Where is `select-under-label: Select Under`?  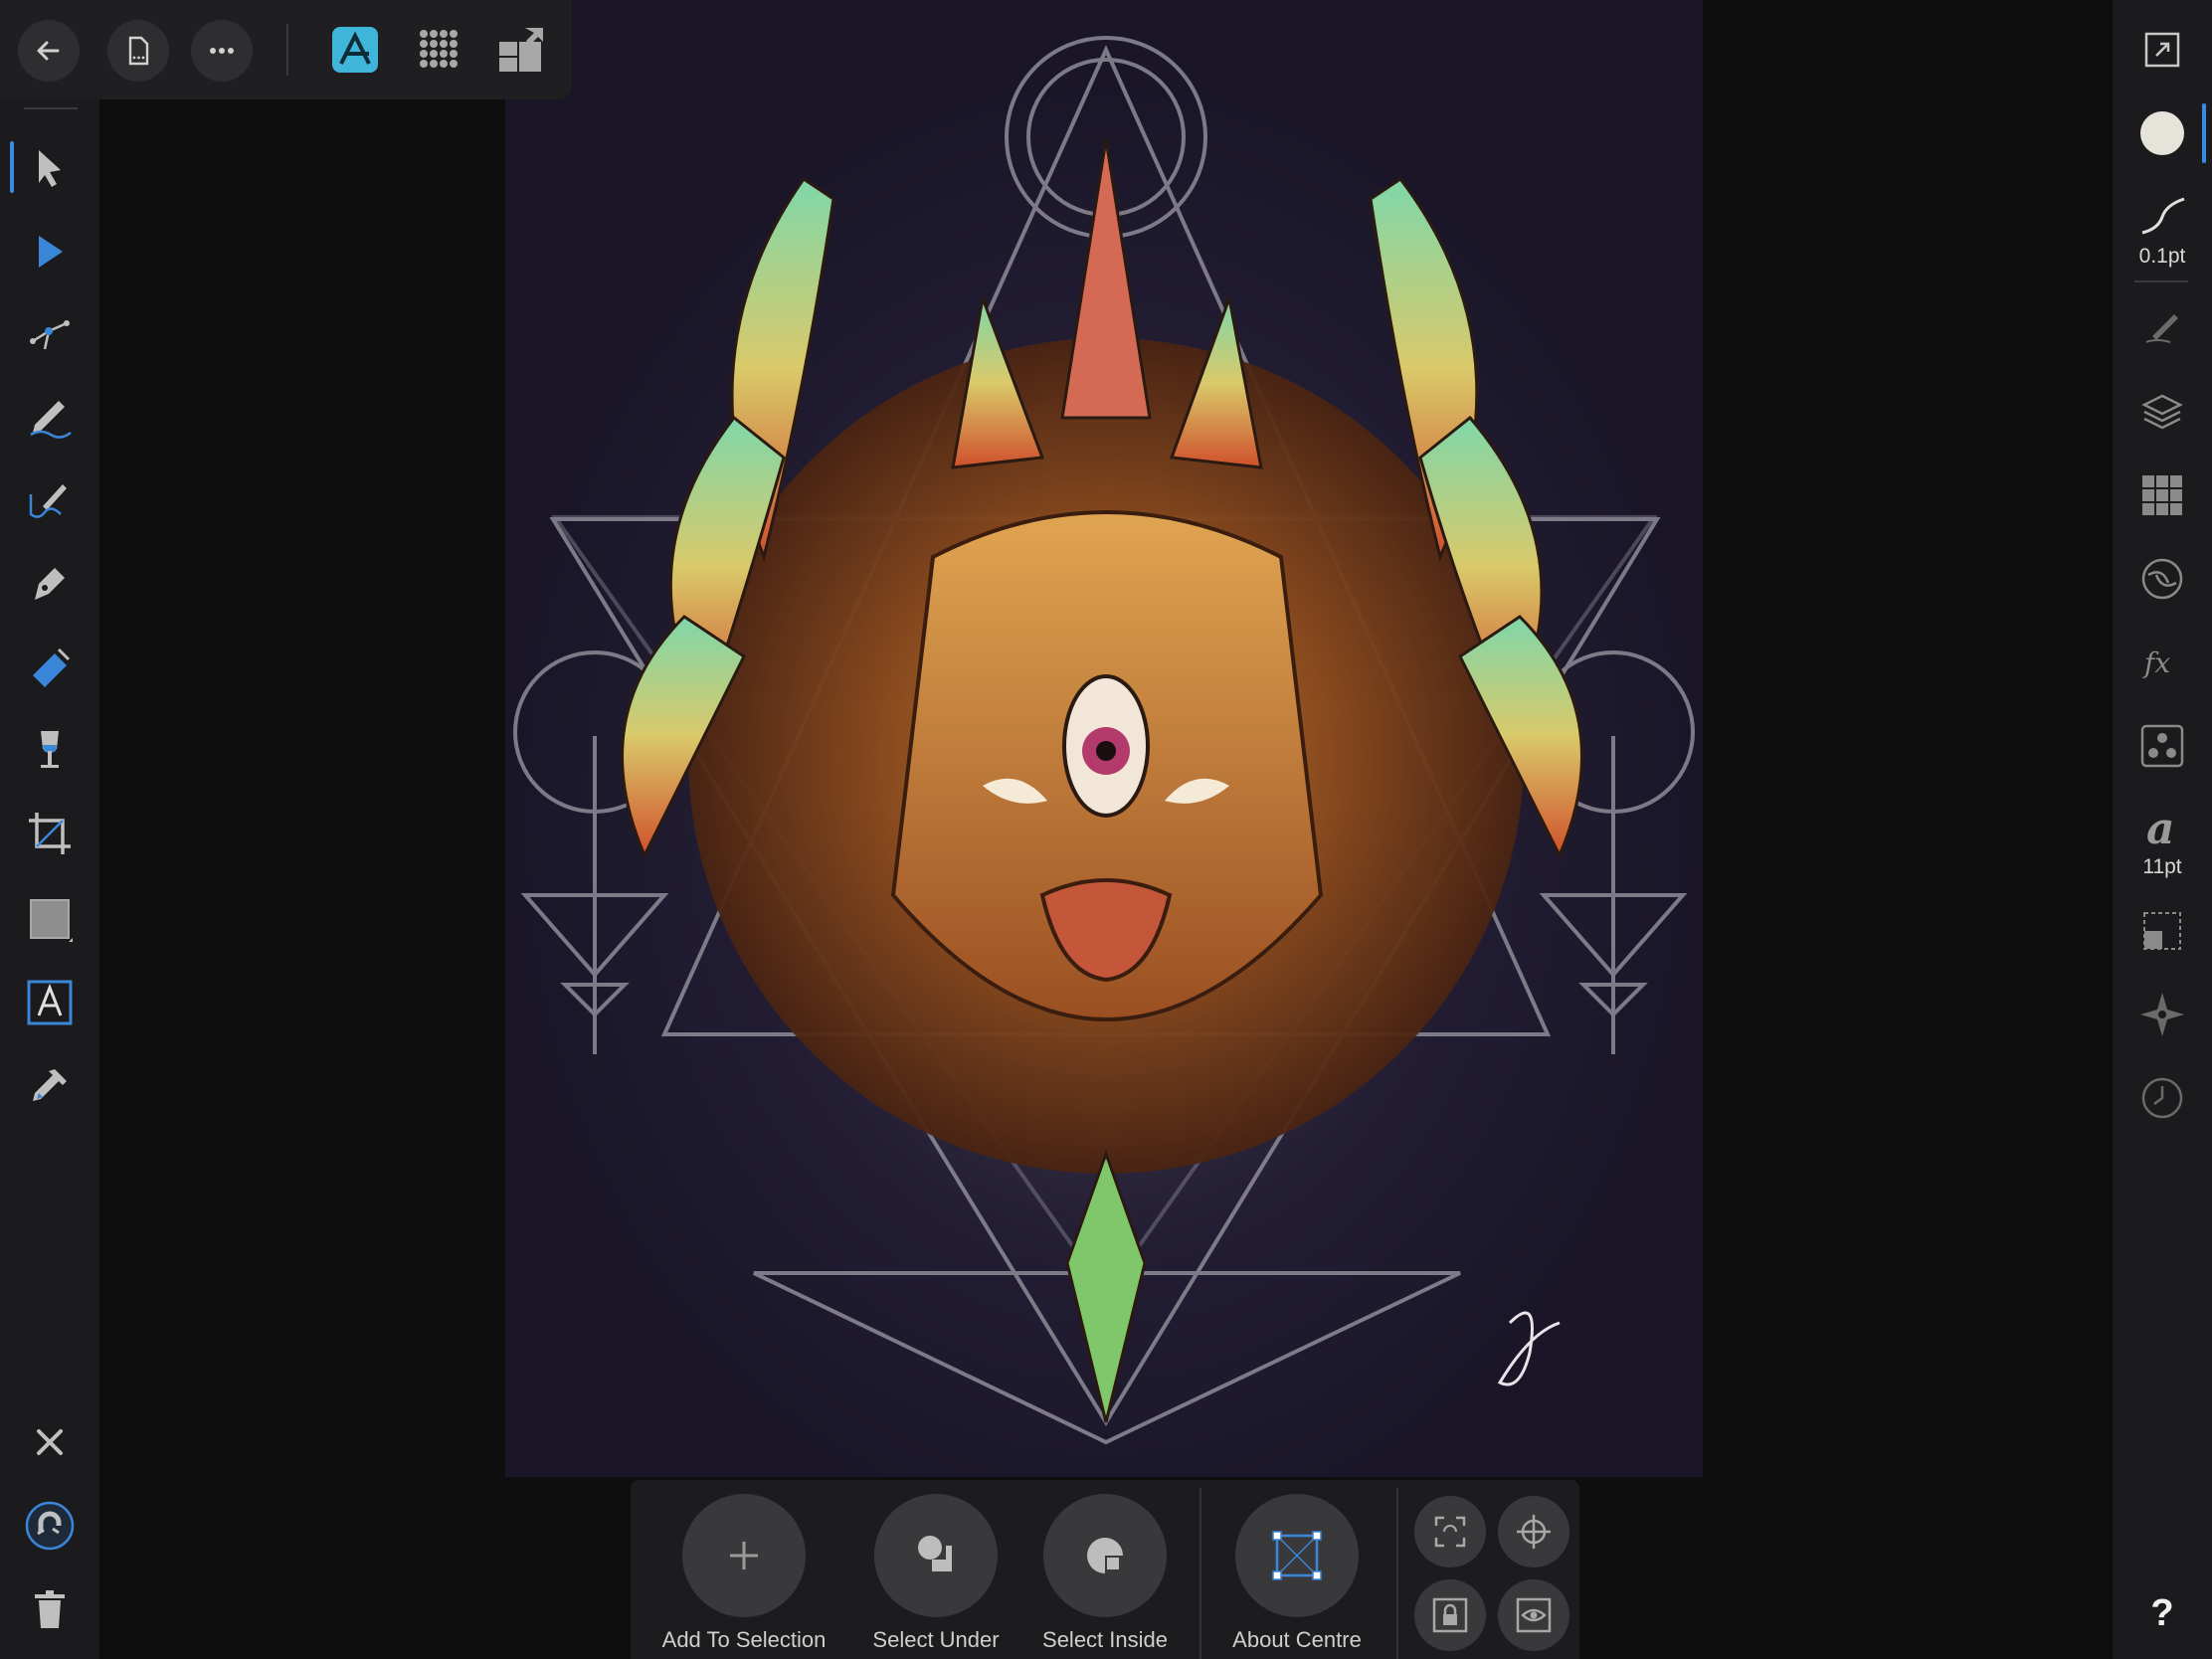 select-under-label: Select Under is located at coordinates (936, 1639).